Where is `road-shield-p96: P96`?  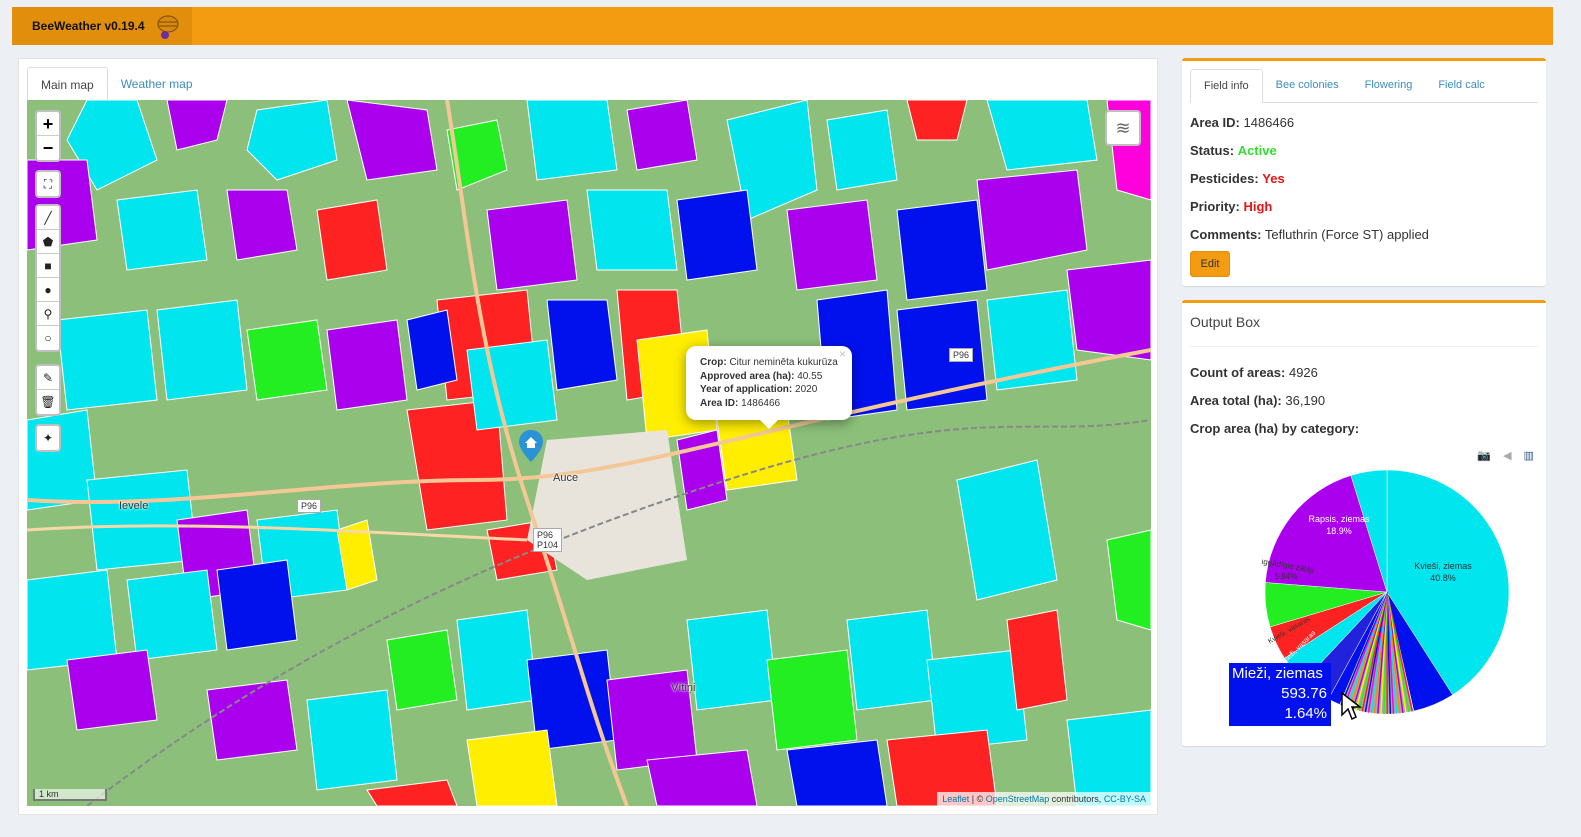 road-shield-p96: P96 is located at coordinates (309, 506).